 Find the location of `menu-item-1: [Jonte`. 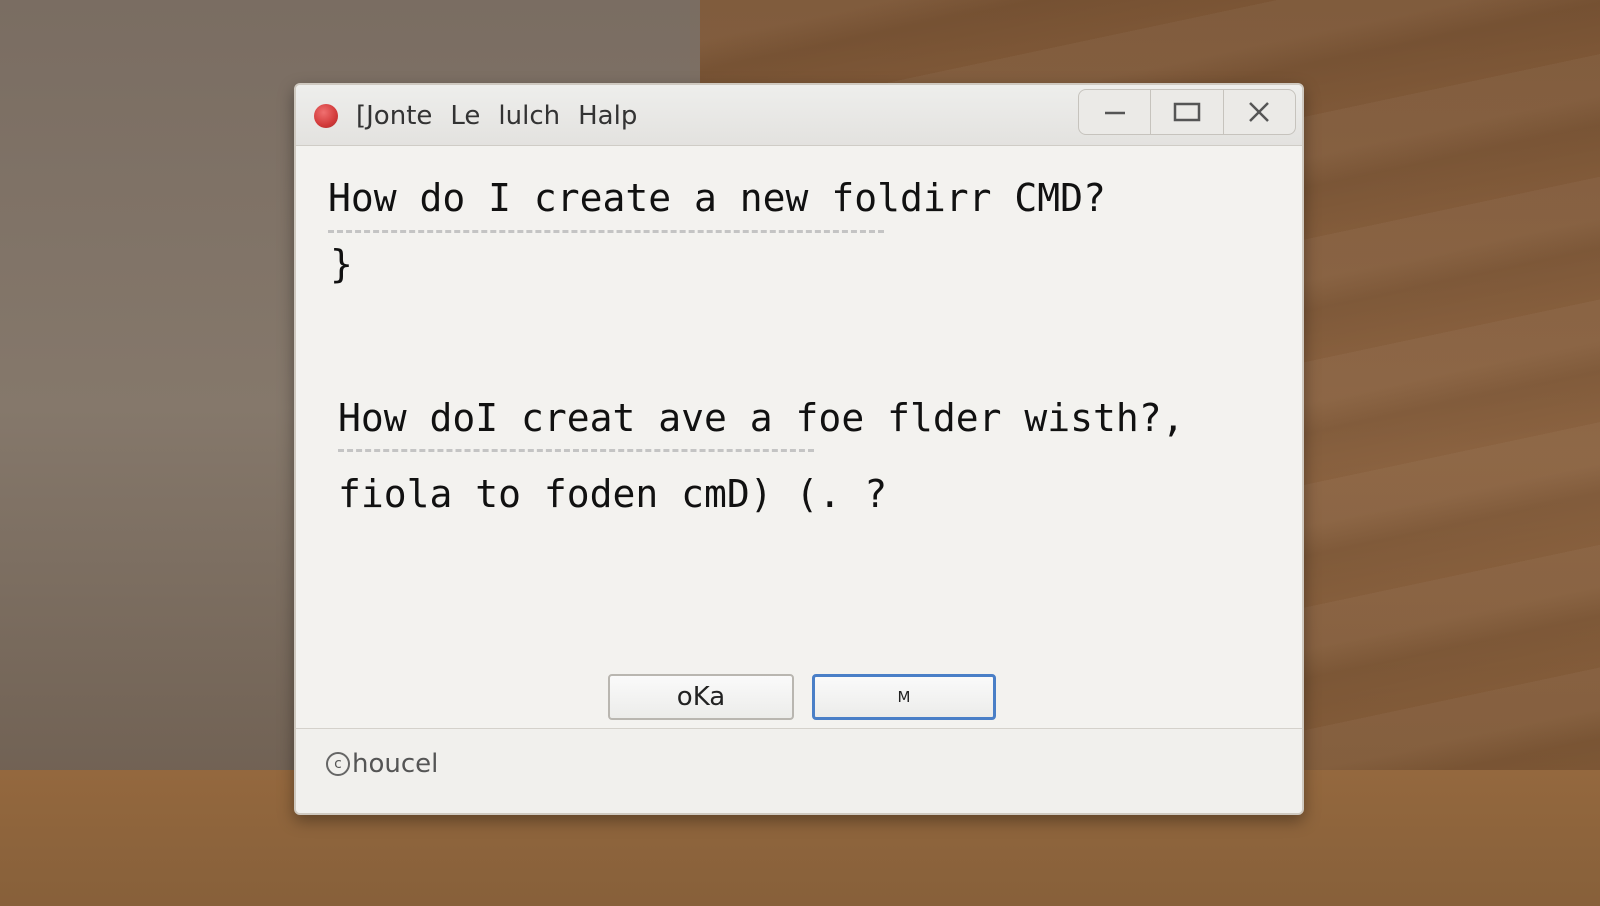

menu-item-1: [Jonte is located at coordinates (394, 116).